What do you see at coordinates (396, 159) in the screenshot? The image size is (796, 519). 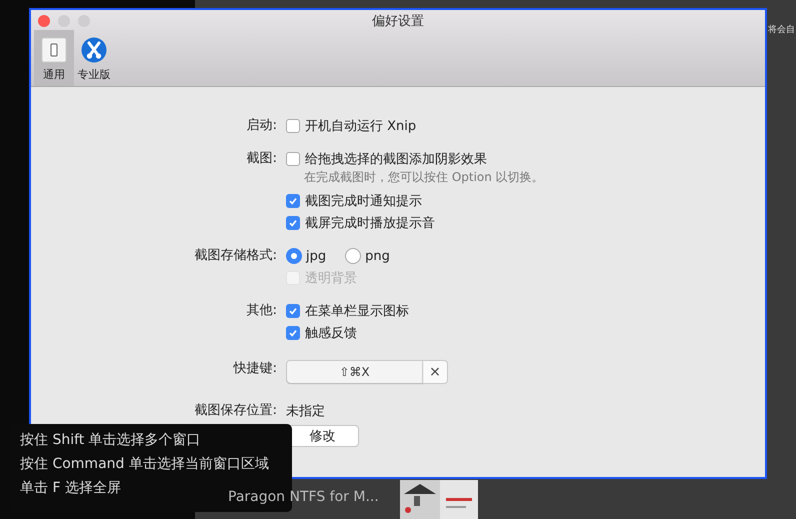 I see `checkbox-label: 给拖拽选择的截图添加阴影效果` at bounding box center [396, 159].